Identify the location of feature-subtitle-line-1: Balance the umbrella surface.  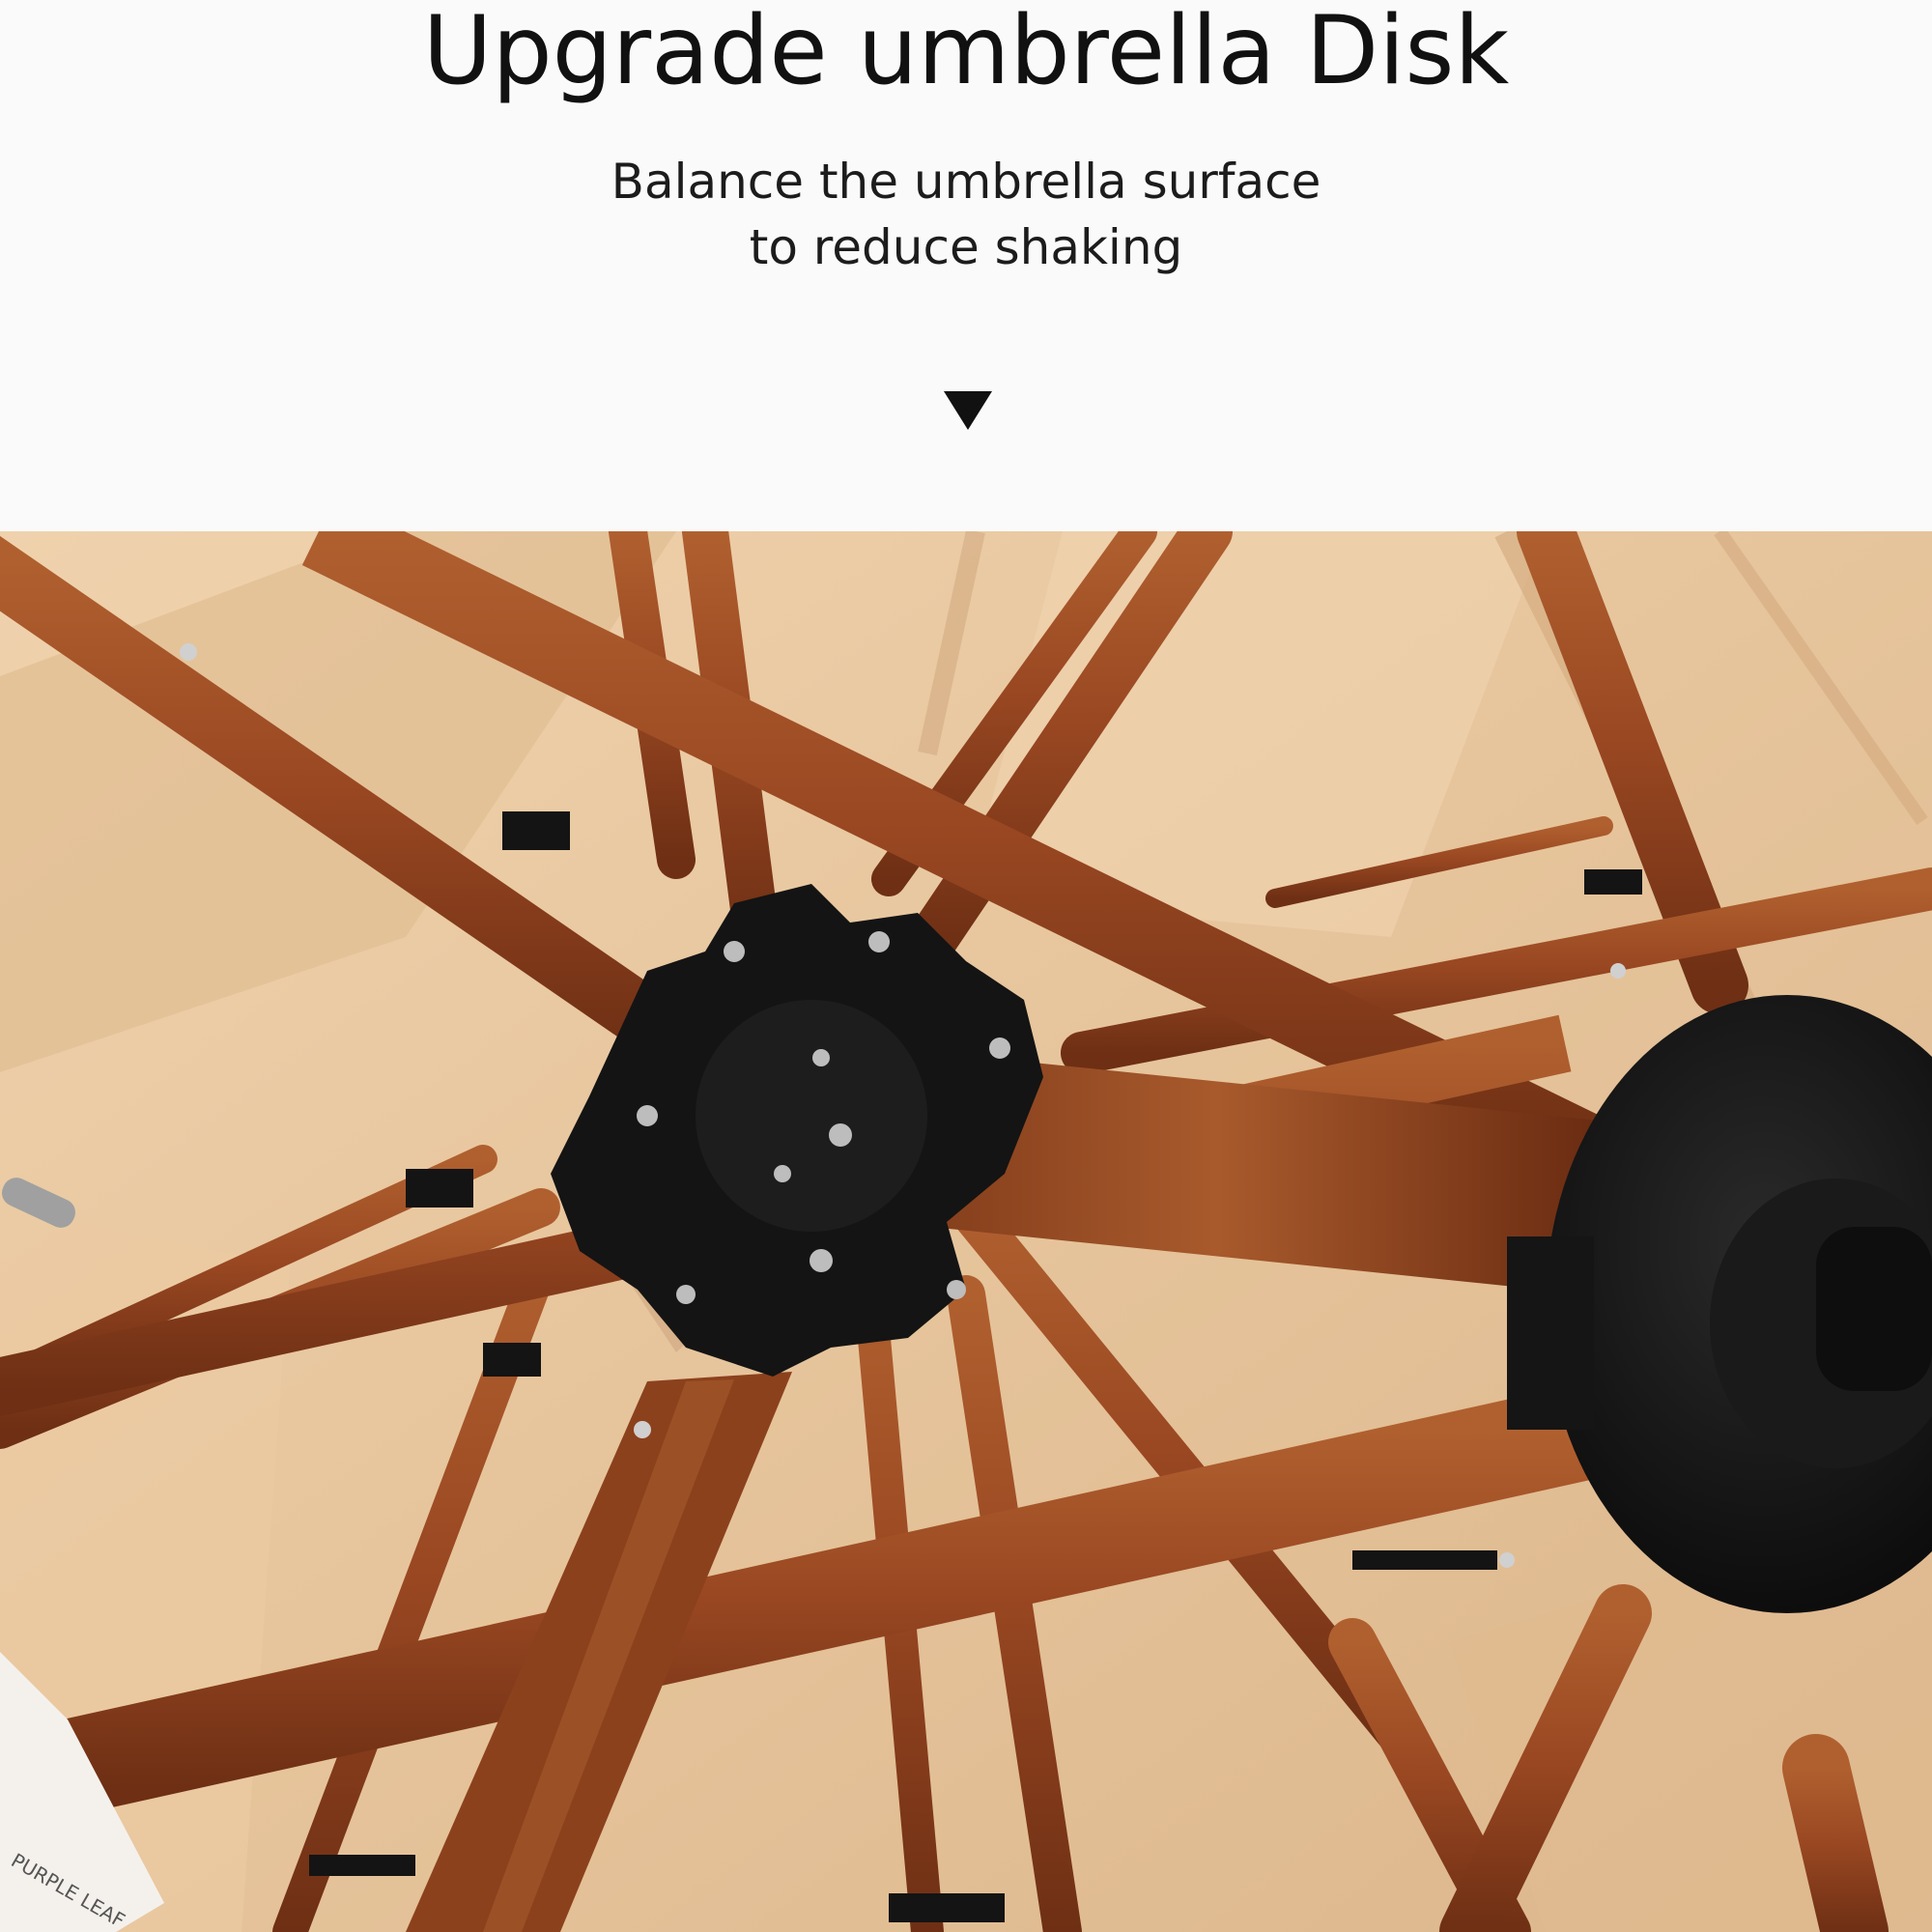
(966, 182).